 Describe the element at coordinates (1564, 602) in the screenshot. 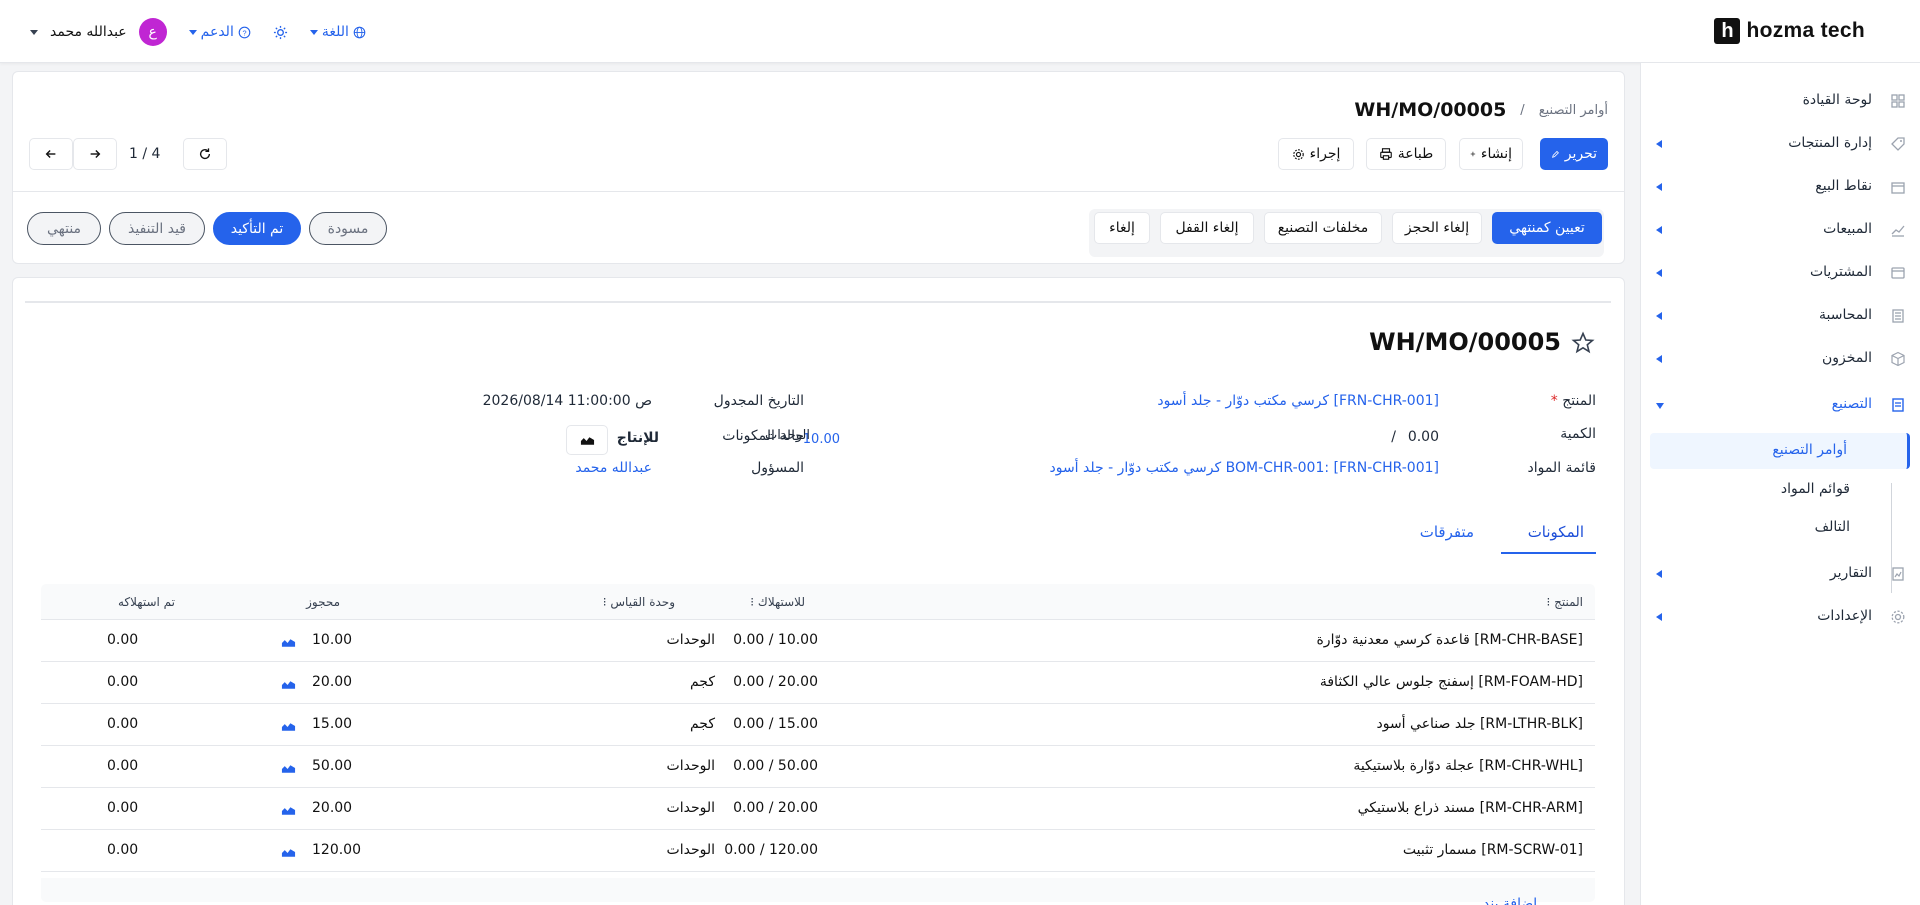

I see `column-header-product: المنتج ⁝` at that location.